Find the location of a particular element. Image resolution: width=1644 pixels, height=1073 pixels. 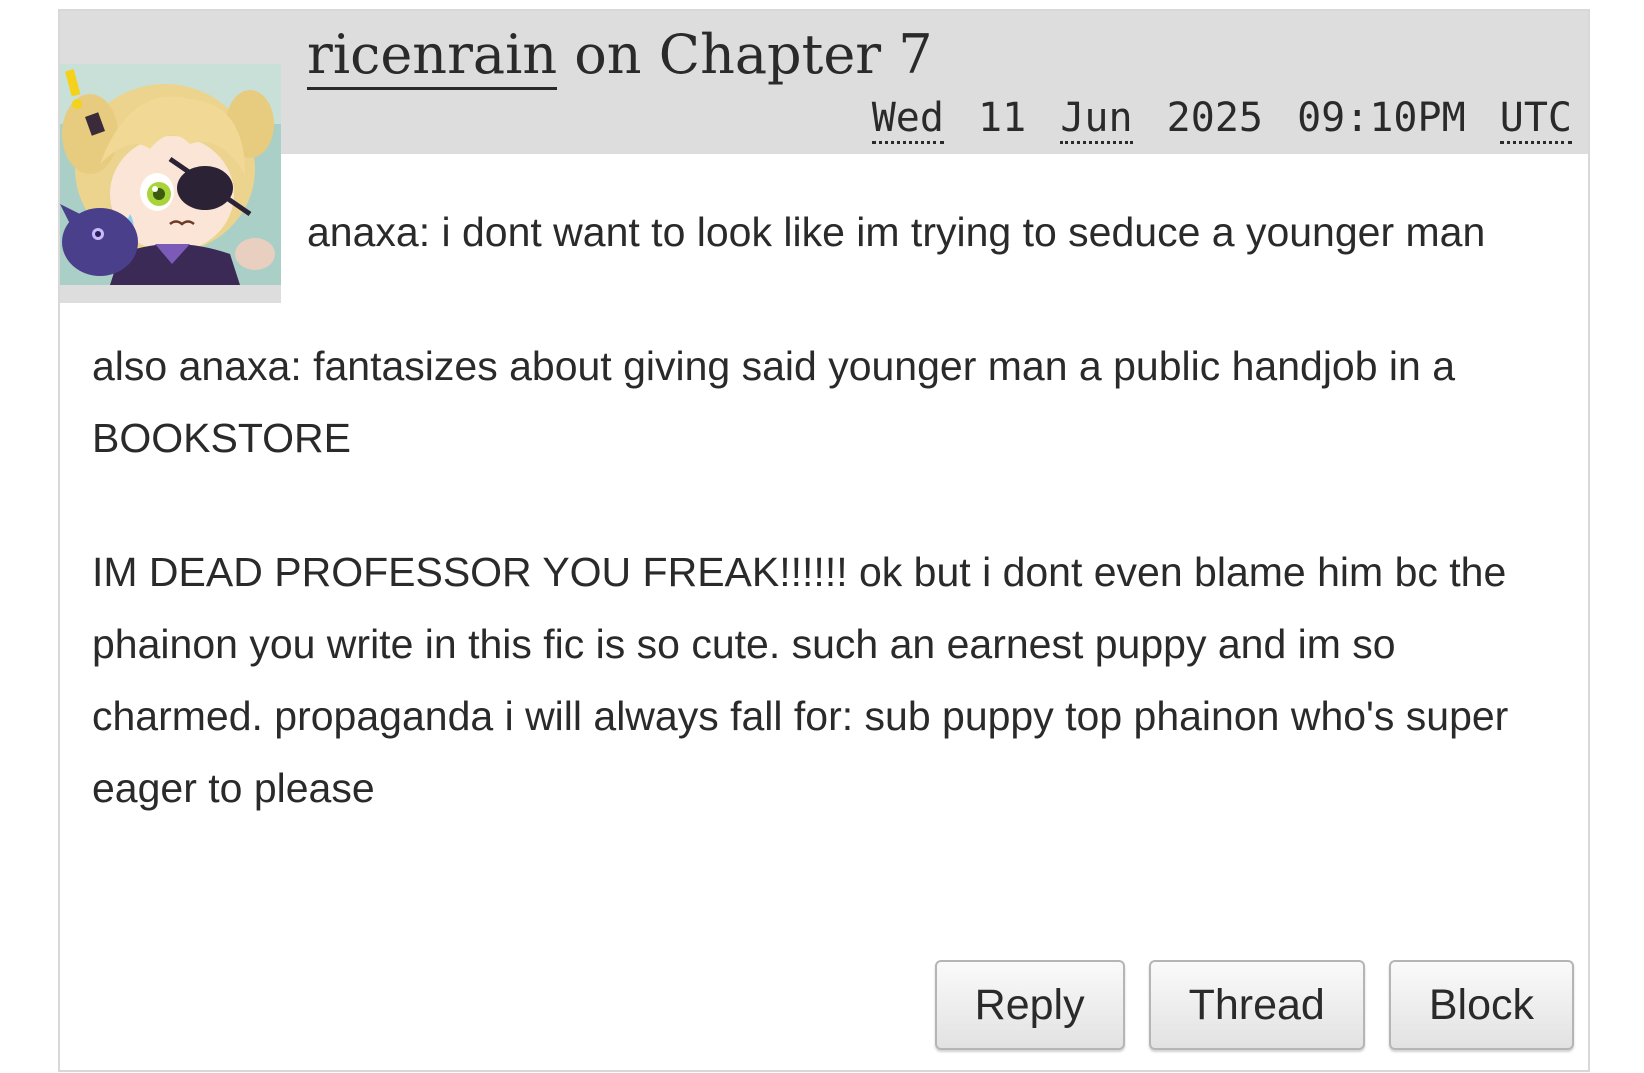

timezone: UTC is located at coordinates (1535, 119).